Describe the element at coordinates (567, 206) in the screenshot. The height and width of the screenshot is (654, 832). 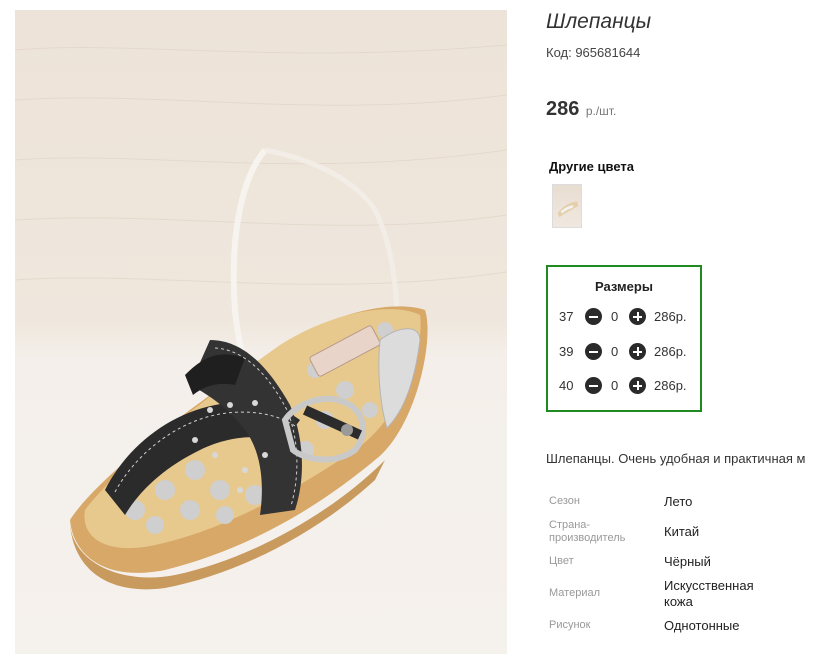
I see `color-variant-thumbnail` at that location.